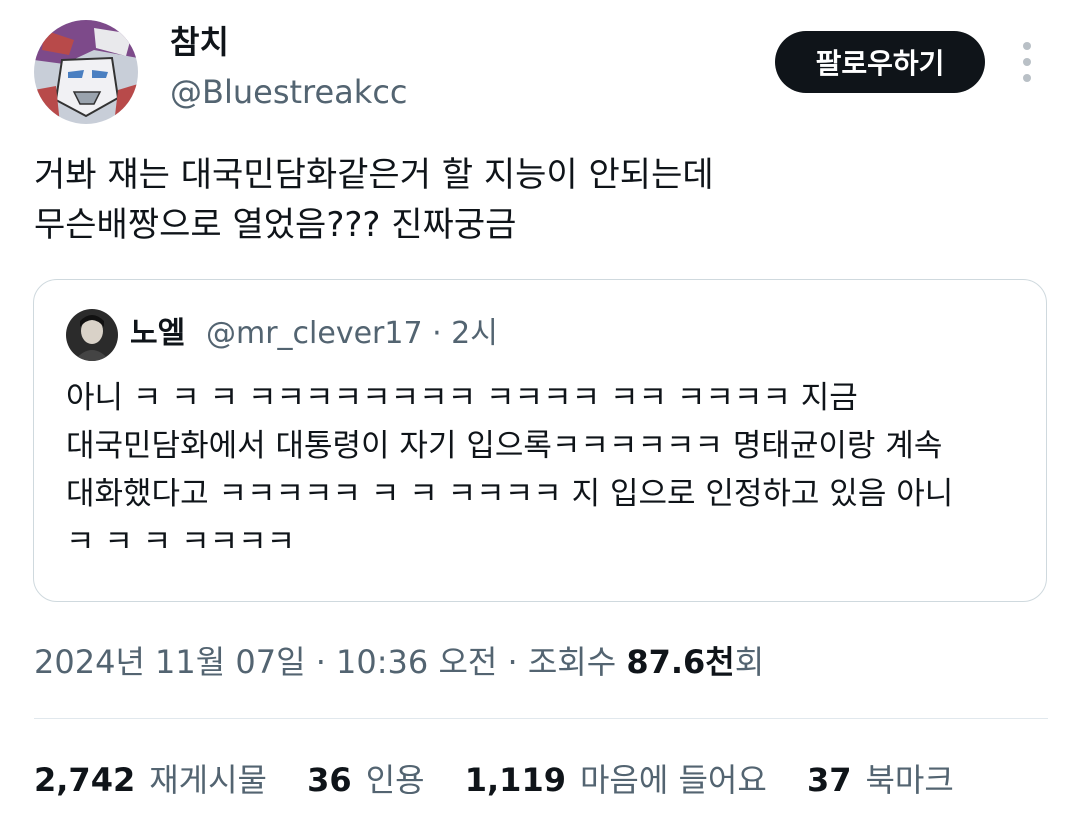  Describe the element at coordinates (329, 780) in the screenshot. I see `stat-count: 36` at that location.